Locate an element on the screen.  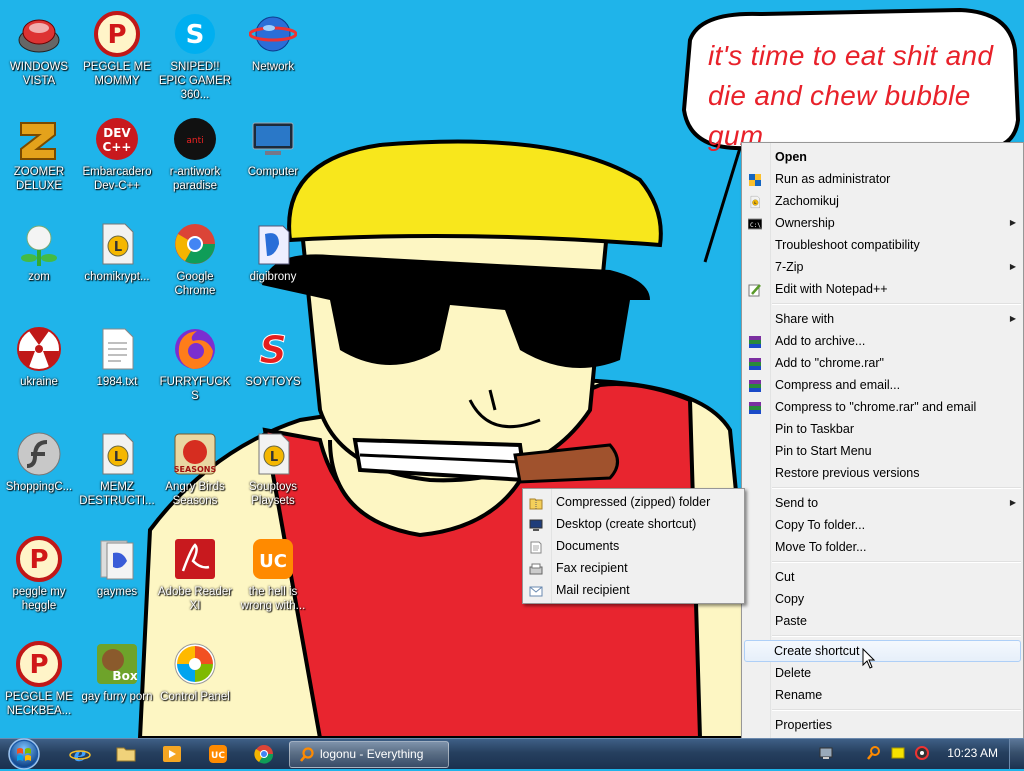
menu-item-label: Copy is located at coordinates (790, 599).